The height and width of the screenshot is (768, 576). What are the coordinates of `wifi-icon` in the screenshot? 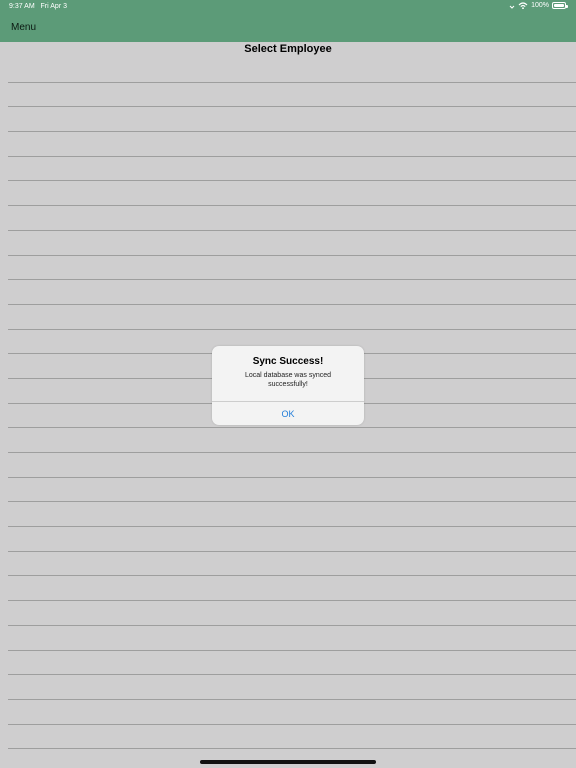 It's located at (523, 5).